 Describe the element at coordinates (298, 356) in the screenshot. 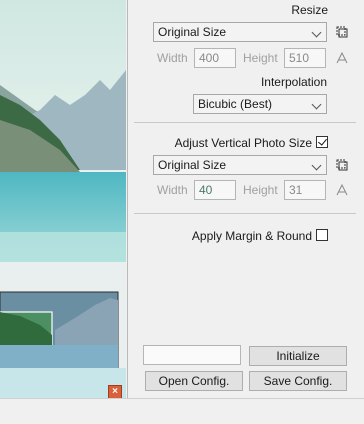

I see `initialize-button: Initialize` at that location.